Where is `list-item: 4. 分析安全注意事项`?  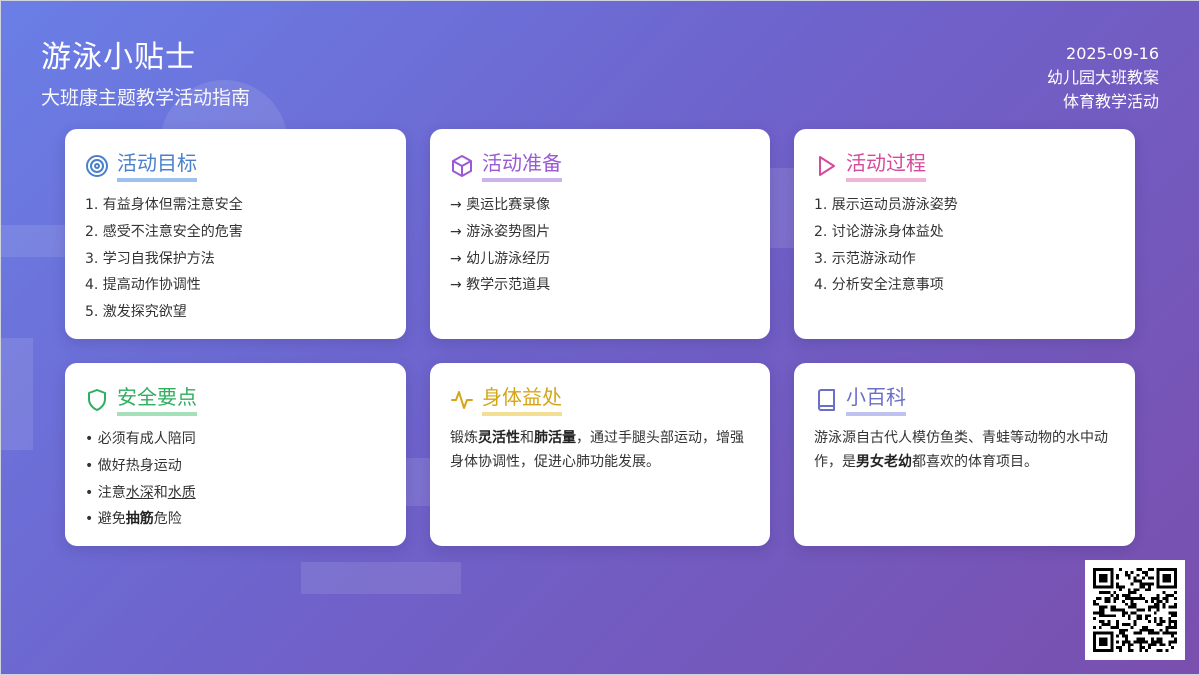
list-item: 4. 分析安全注意事项 is located at coordinates (879, 285).